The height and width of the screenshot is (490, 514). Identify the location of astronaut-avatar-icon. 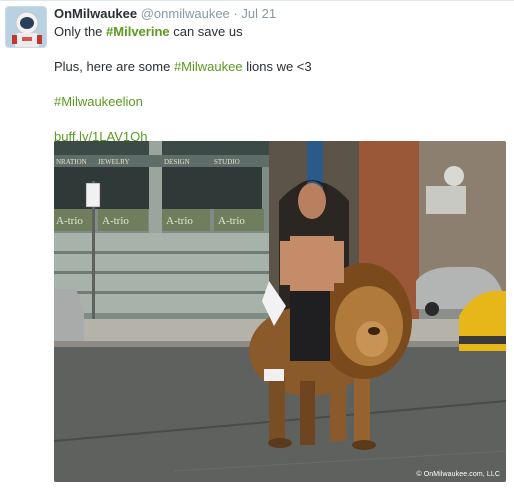
(26, 27).